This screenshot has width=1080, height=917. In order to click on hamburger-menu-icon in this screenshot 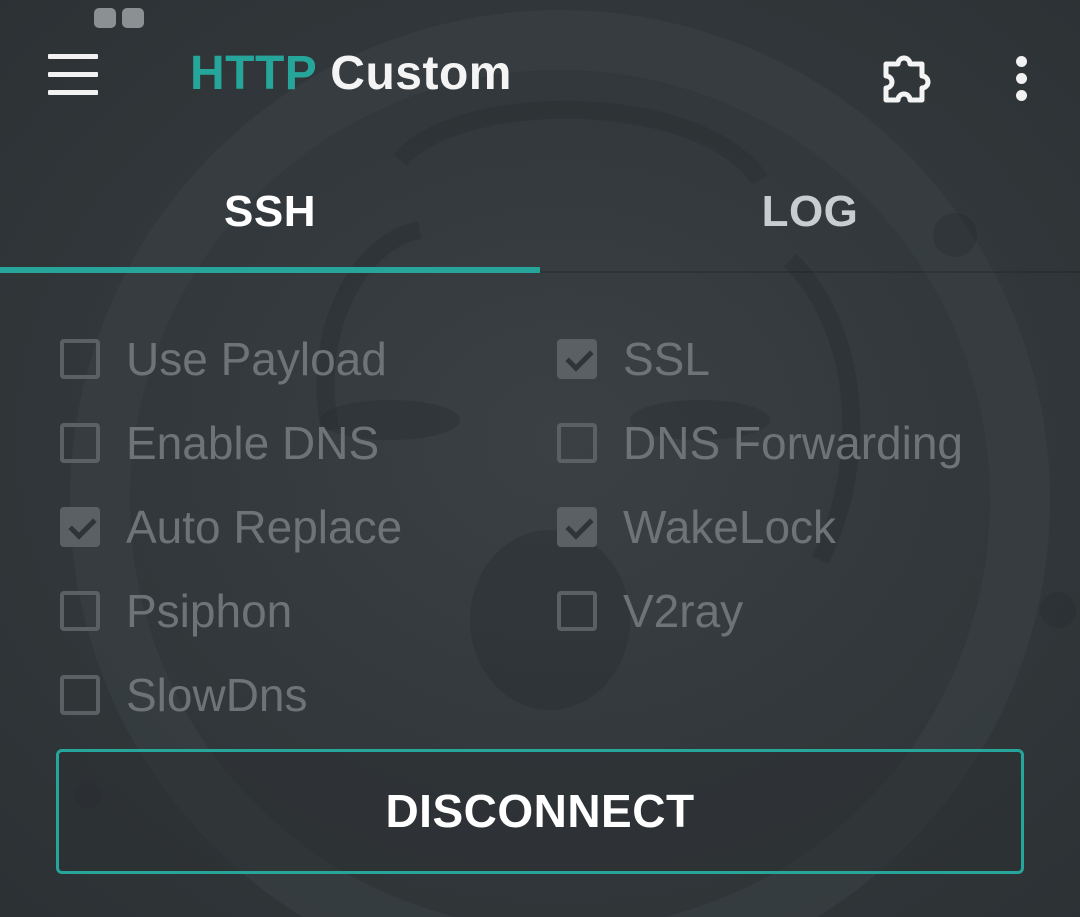, I will do `click(73, 76)`.